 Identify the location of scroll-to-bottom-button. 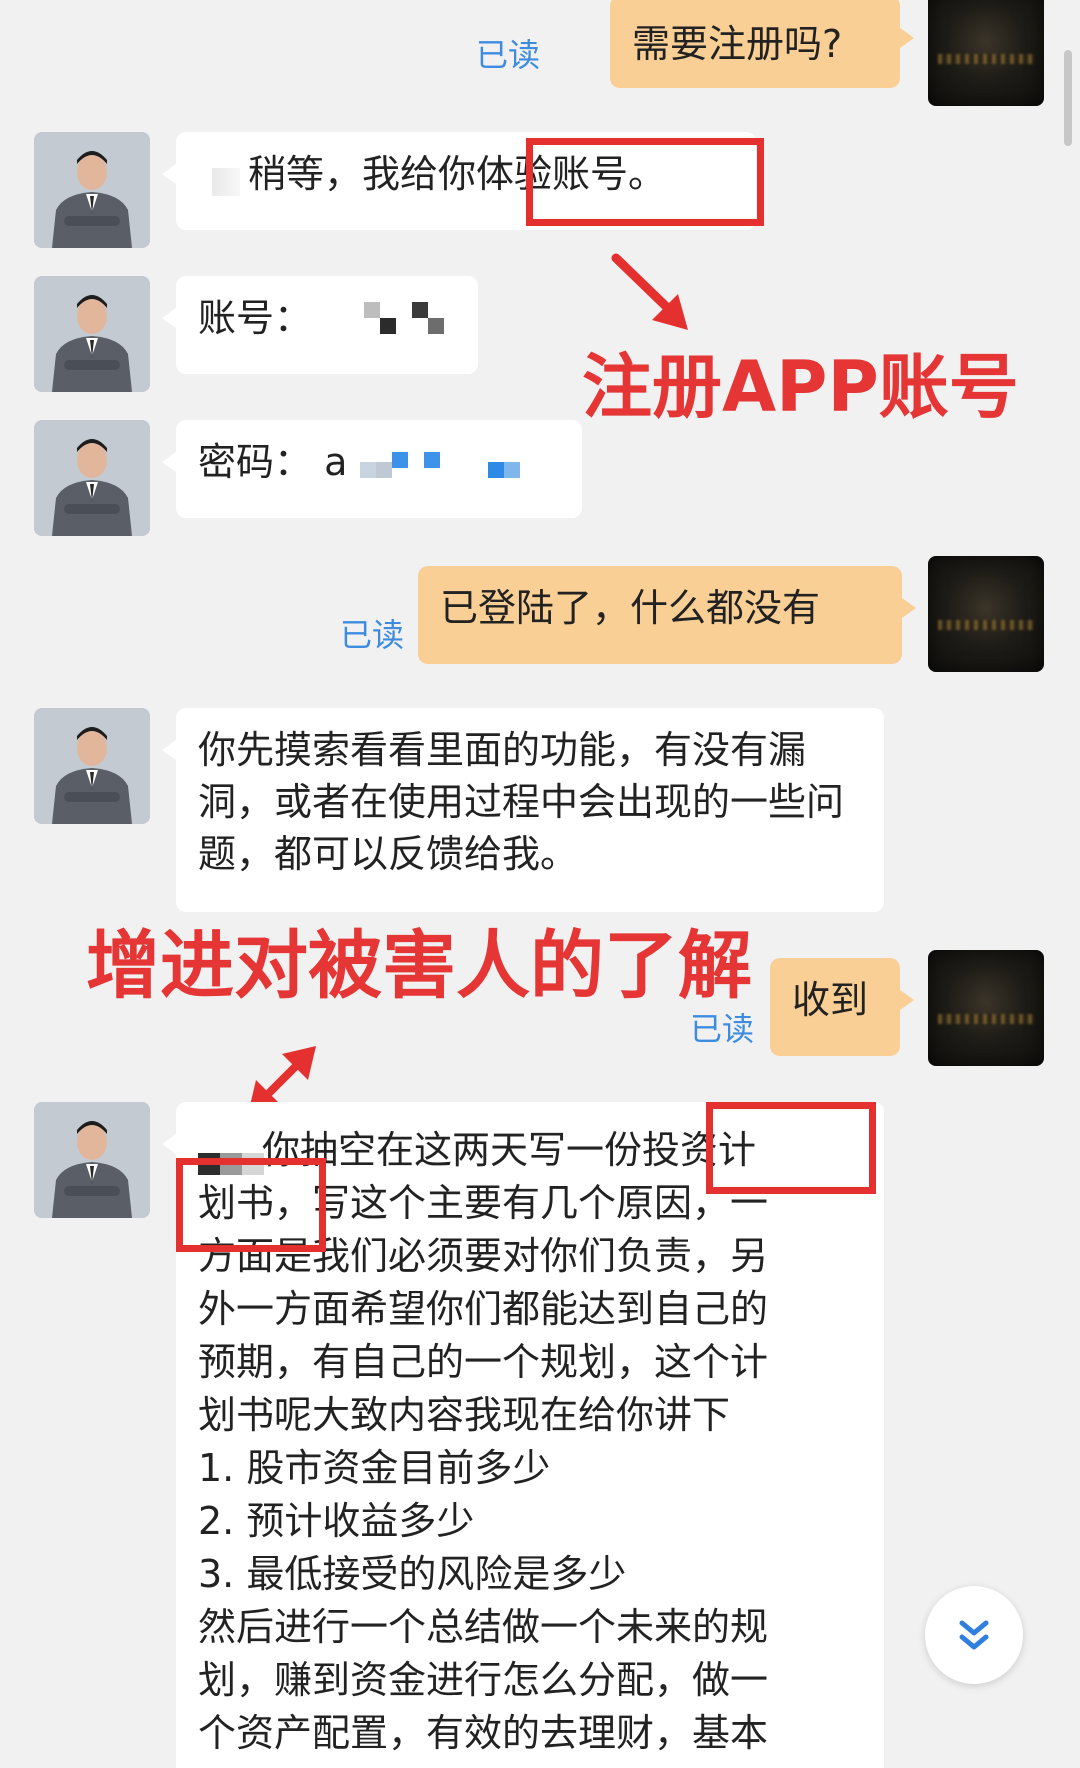
(974, 1635).